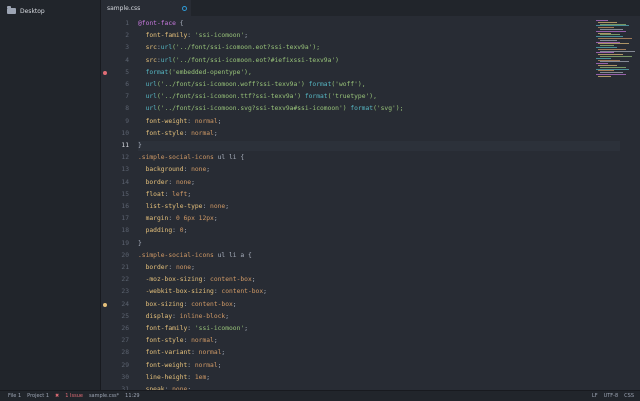 This screenshot has width=640, height=401. Describe the element at coordinates (104, 396) in the screenshot. I see `status-current-file: sample.css*` at that location.